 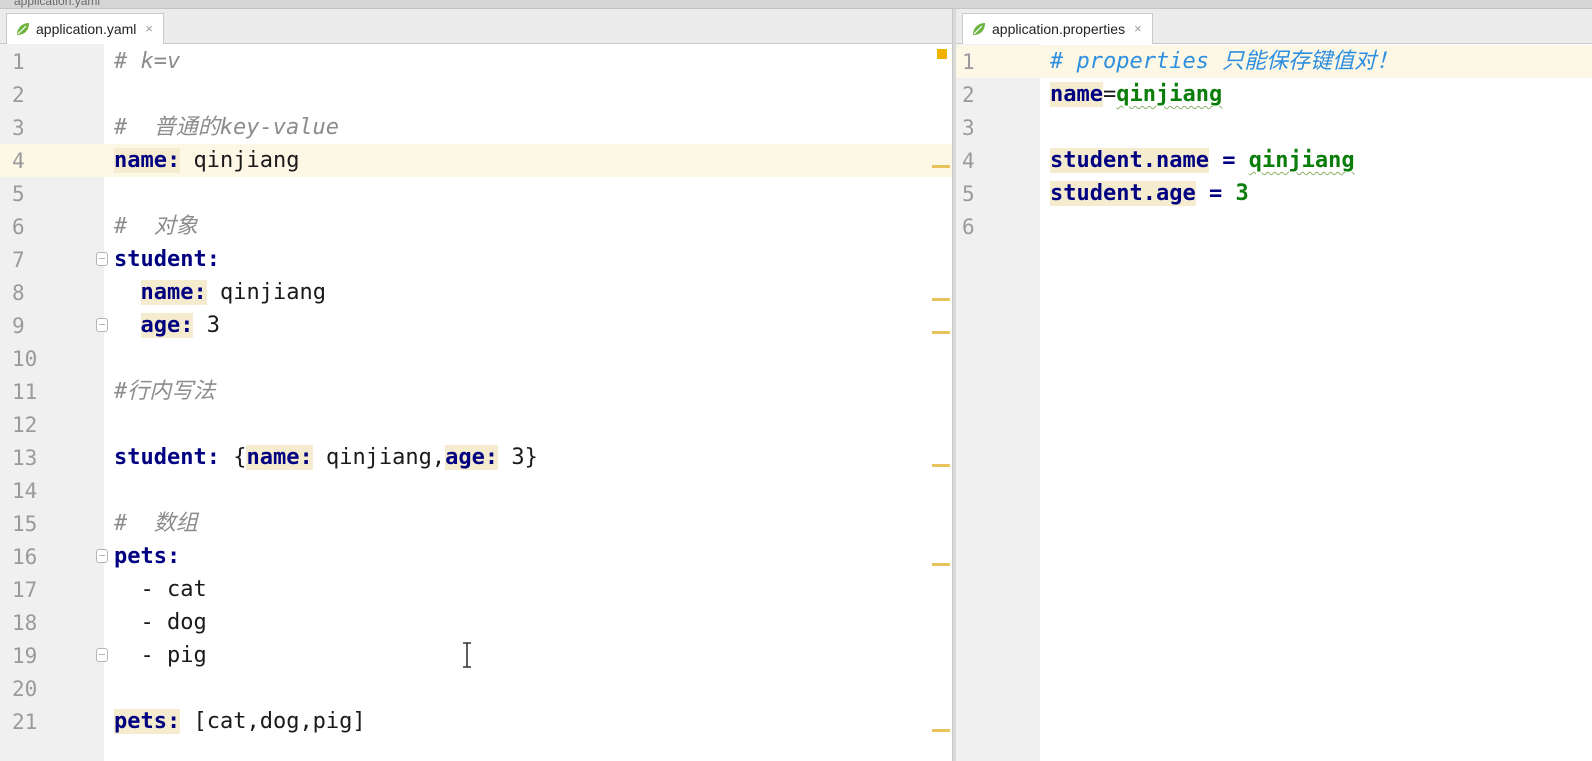 What do you see at coordinates (796, 4) in the screenshot?
I see `window-title-strip: application.yaml` at bounding box center [796, 4].